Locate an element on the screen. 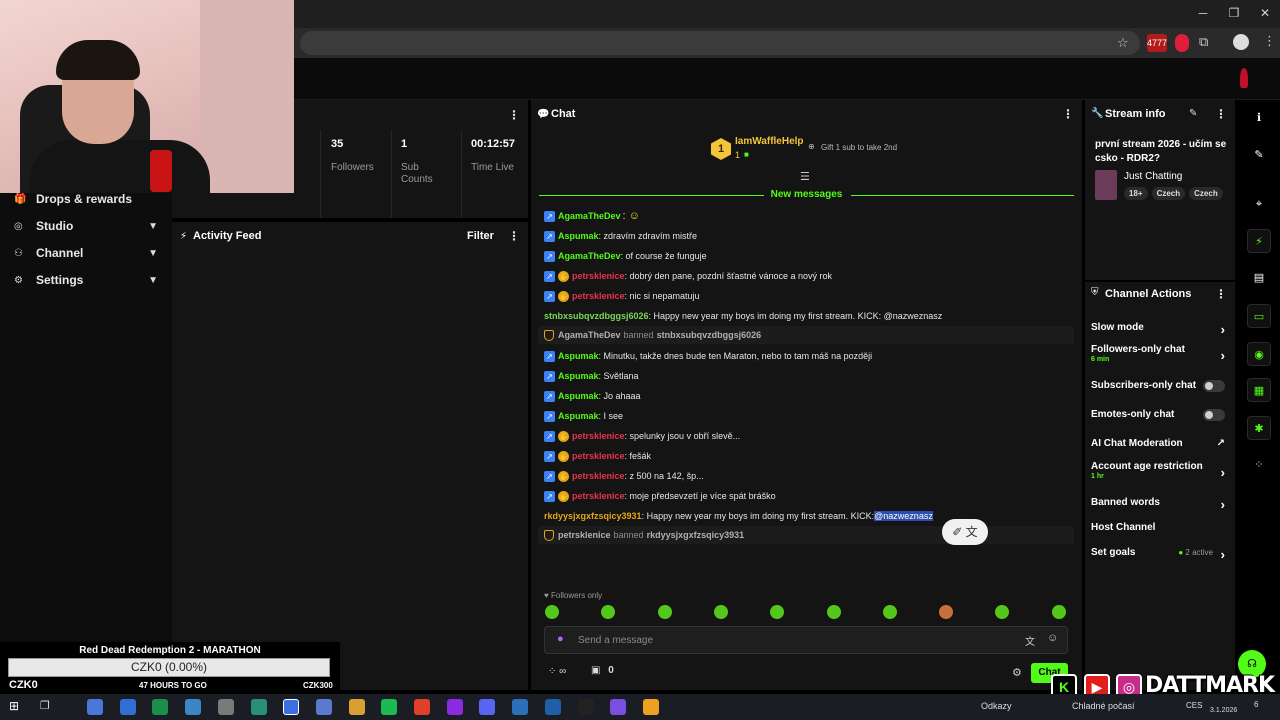 Image resolution: width=1280 pixels, height=720 pixels. chat-mention: @nazweznasz is located at coordinates (903, 516).